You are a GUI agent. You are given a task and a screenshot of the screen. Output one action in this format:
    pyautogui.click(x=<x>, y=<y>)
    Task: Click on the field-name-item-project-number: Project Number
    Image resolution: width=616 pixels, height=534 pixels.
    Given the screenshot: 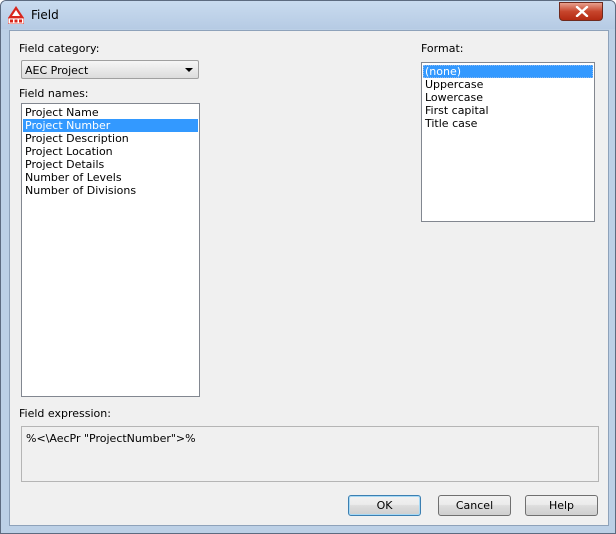 What is the action you would take?
    pyautogui.click(x=110, y=125)
    